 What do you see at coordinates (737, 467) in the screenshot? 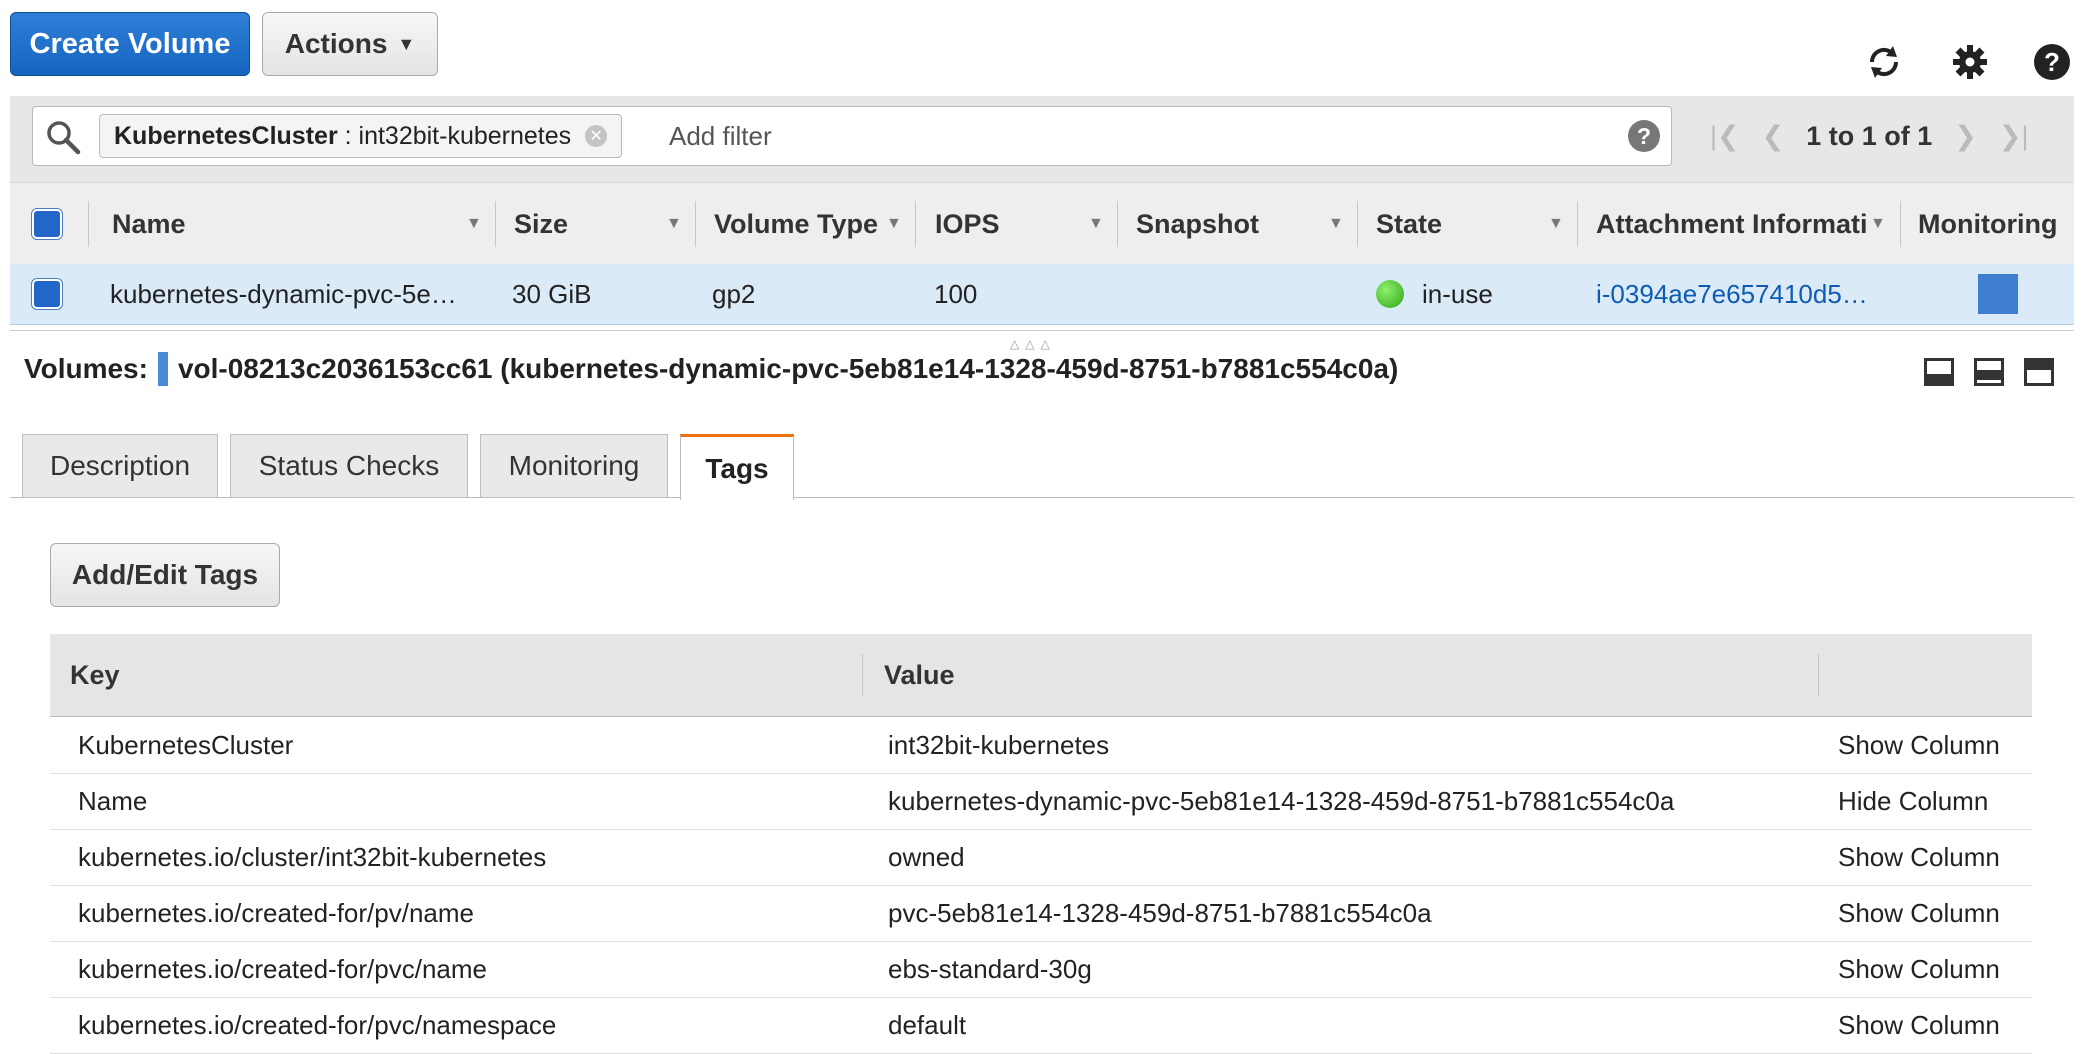
I see `tab-tags: Tags` at bounding box center [737, 467].